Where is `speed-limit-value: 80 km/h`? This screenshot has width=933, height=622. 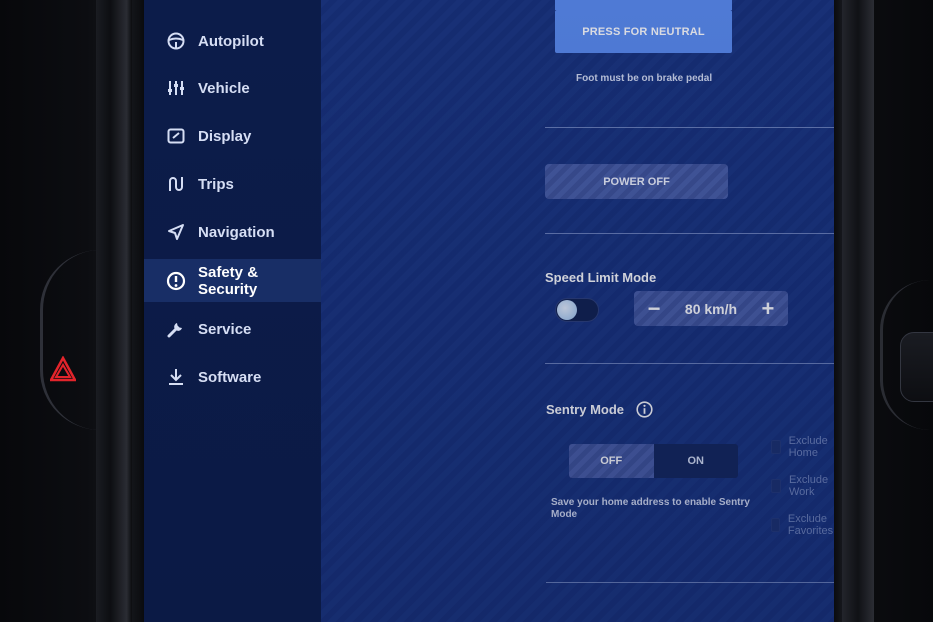 speed-limit-value: 80 km/h is located at coordinates (711, 308).